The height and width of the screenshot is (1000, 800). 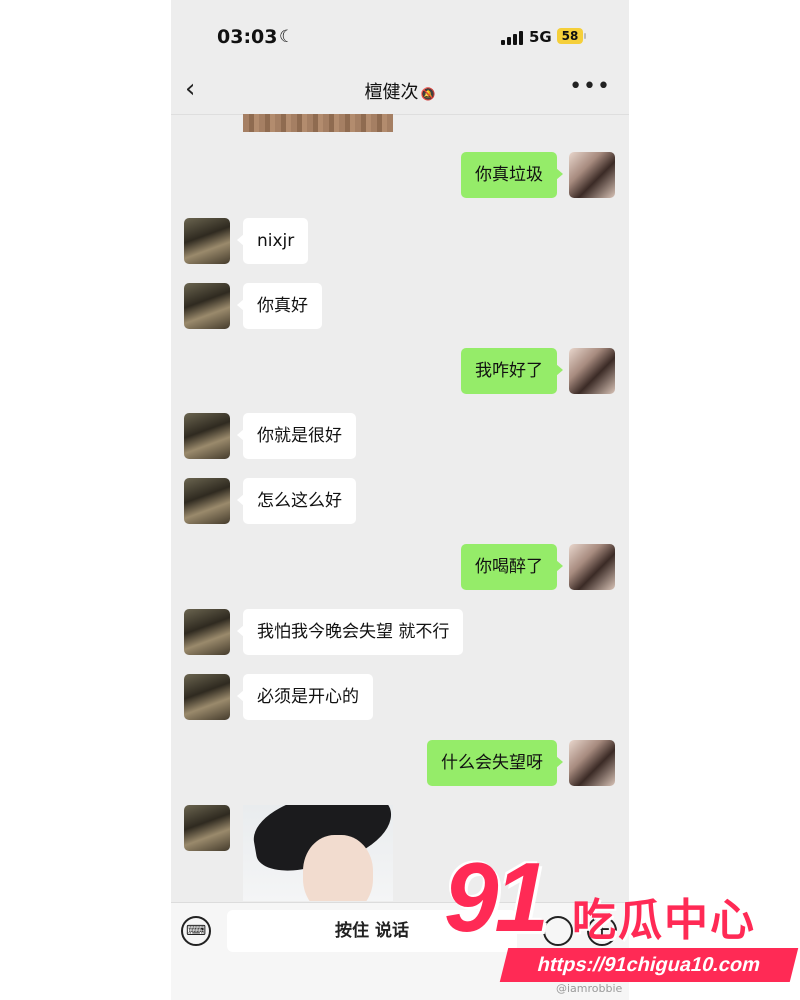 I want to click on message-row: 你喝醉了, so click(x=400, y=567).